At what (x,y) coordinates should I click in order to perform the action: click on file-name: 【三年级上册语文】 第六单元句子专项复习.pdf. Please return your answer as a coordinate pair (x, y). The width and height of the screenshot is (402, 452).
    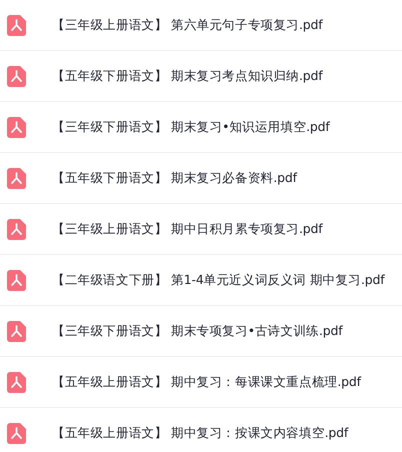
    Looking at the image, I should click on (187, 25).